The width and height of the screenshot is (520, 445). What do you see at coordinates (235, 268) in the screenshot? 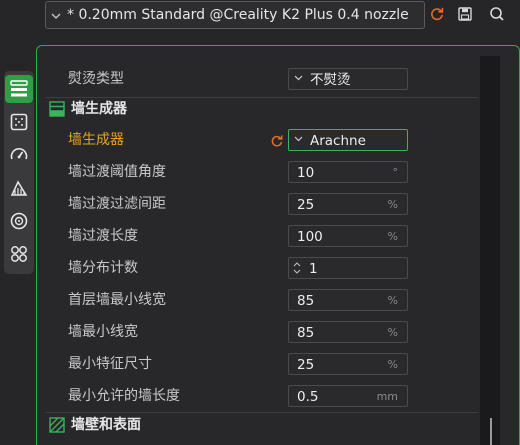
I see `setting-row-wall-distribution-count: 墙分布计数 1` at bounding box center [235, 268].